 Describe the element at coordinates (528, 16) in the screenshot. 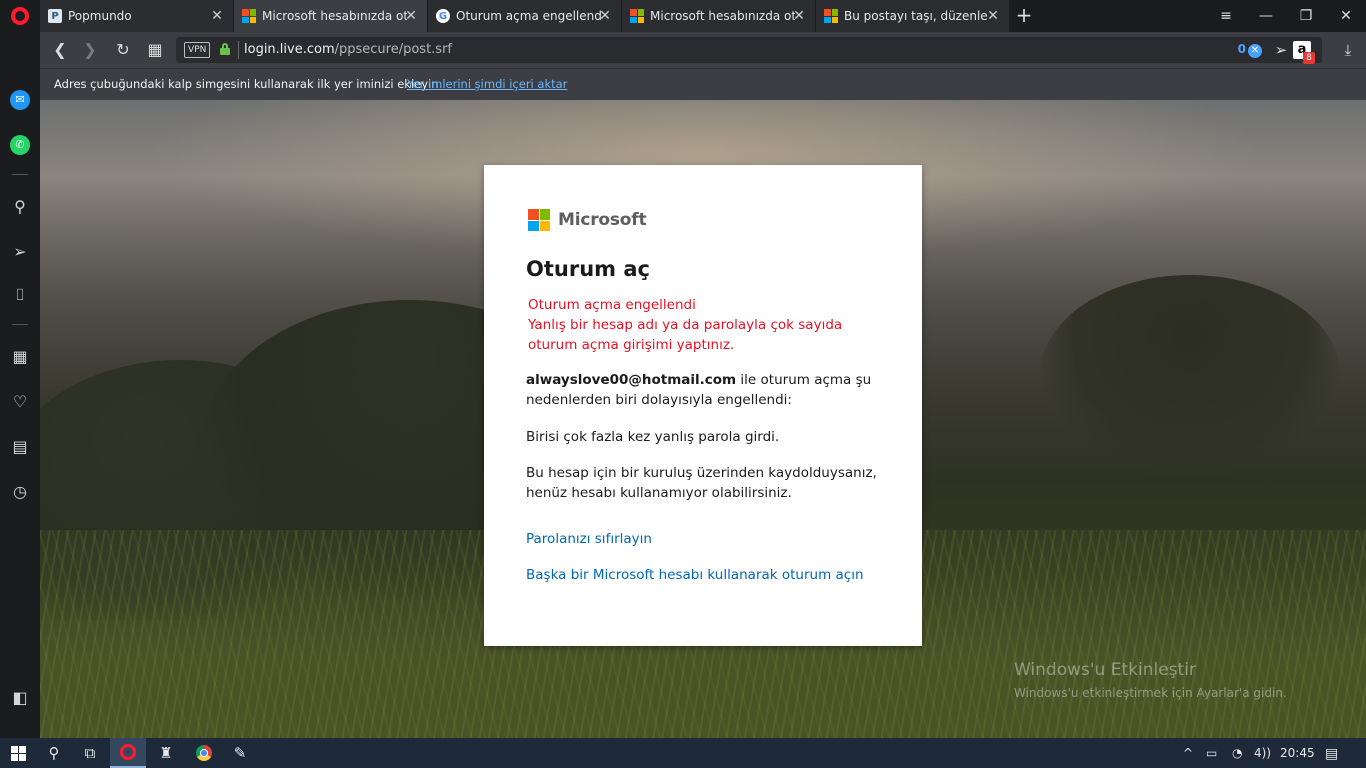

I see `tab-title: Oturum açma engellendi YouTube` at that location.